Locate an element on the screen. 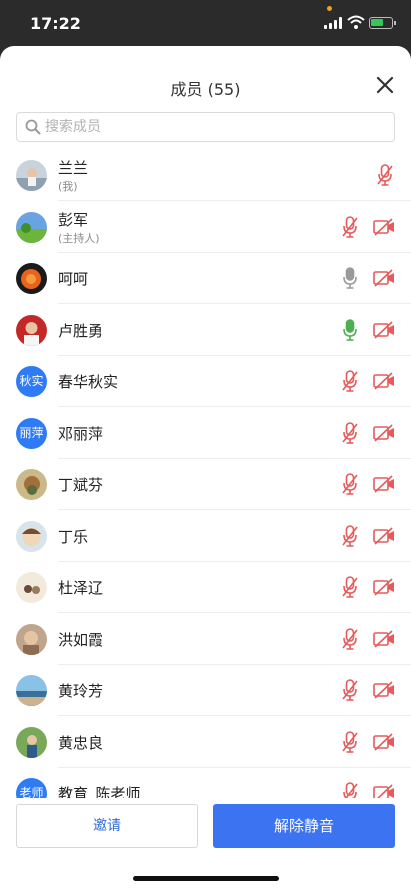 The height and width of the screenshot is (890, 411). member-role: (主持人) is located at coordinates (79, 238).